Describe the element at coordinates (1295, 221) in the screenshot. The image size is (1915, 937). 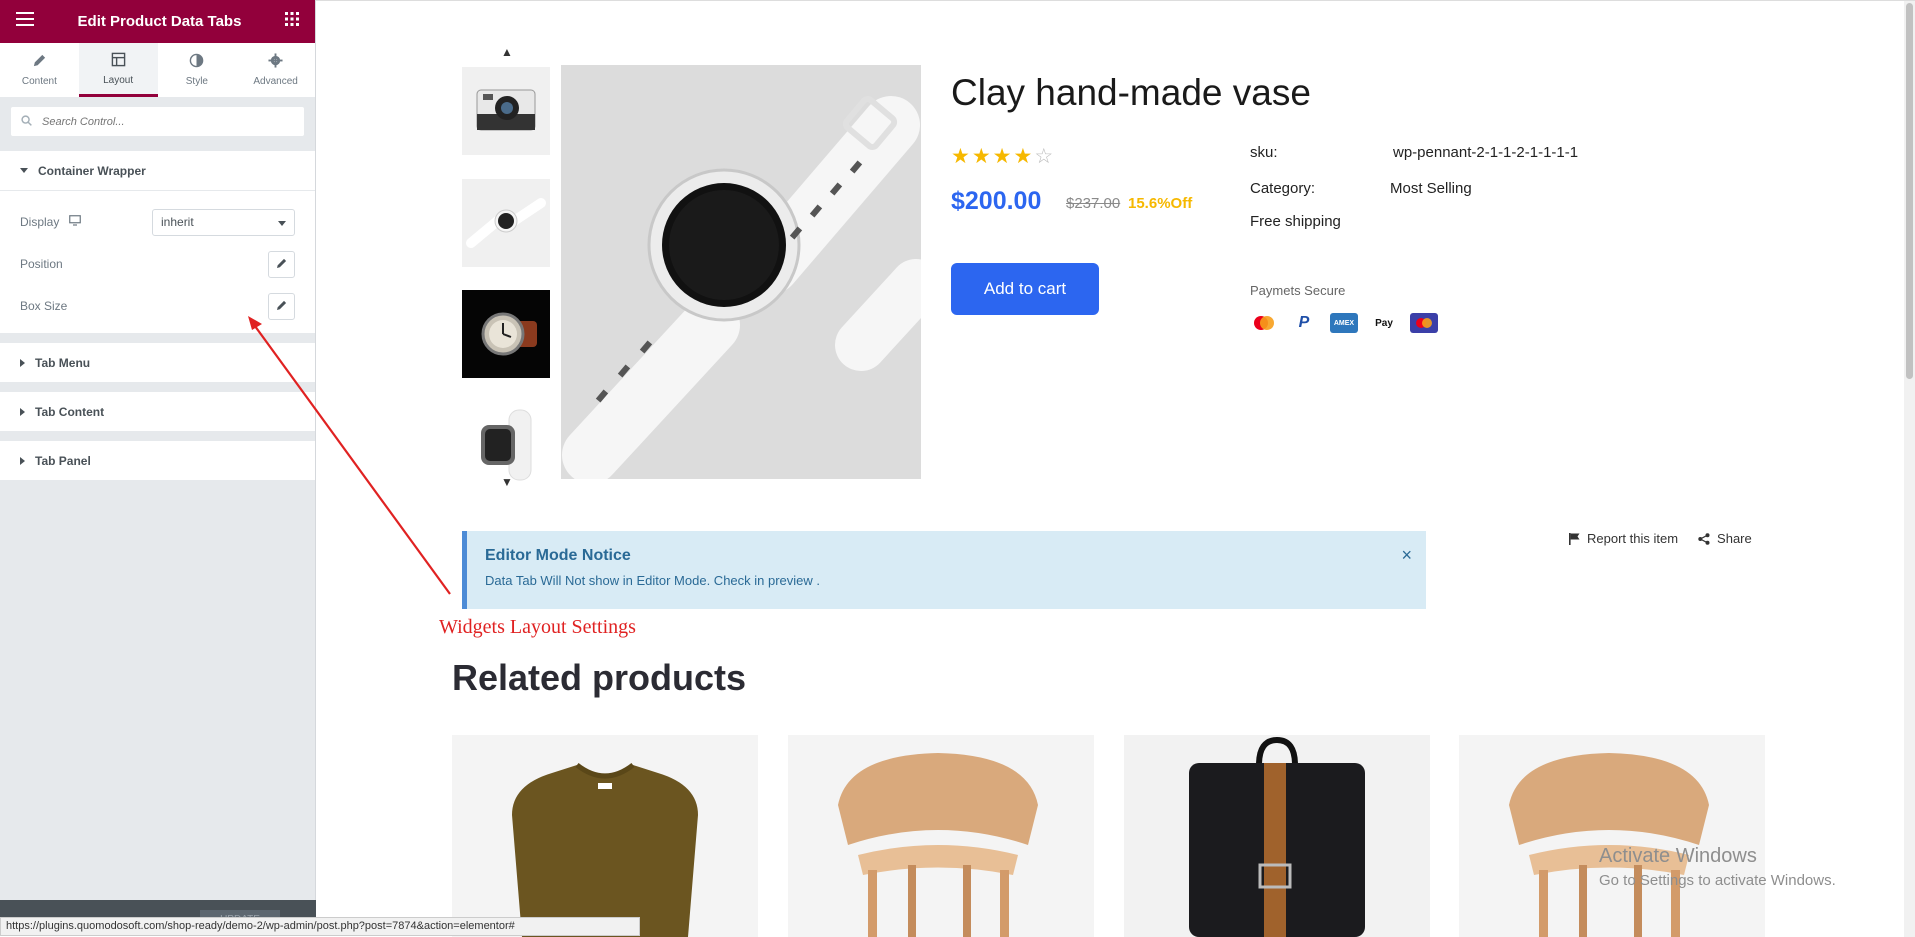
I see `shipping-info: Free shipping` at that location.